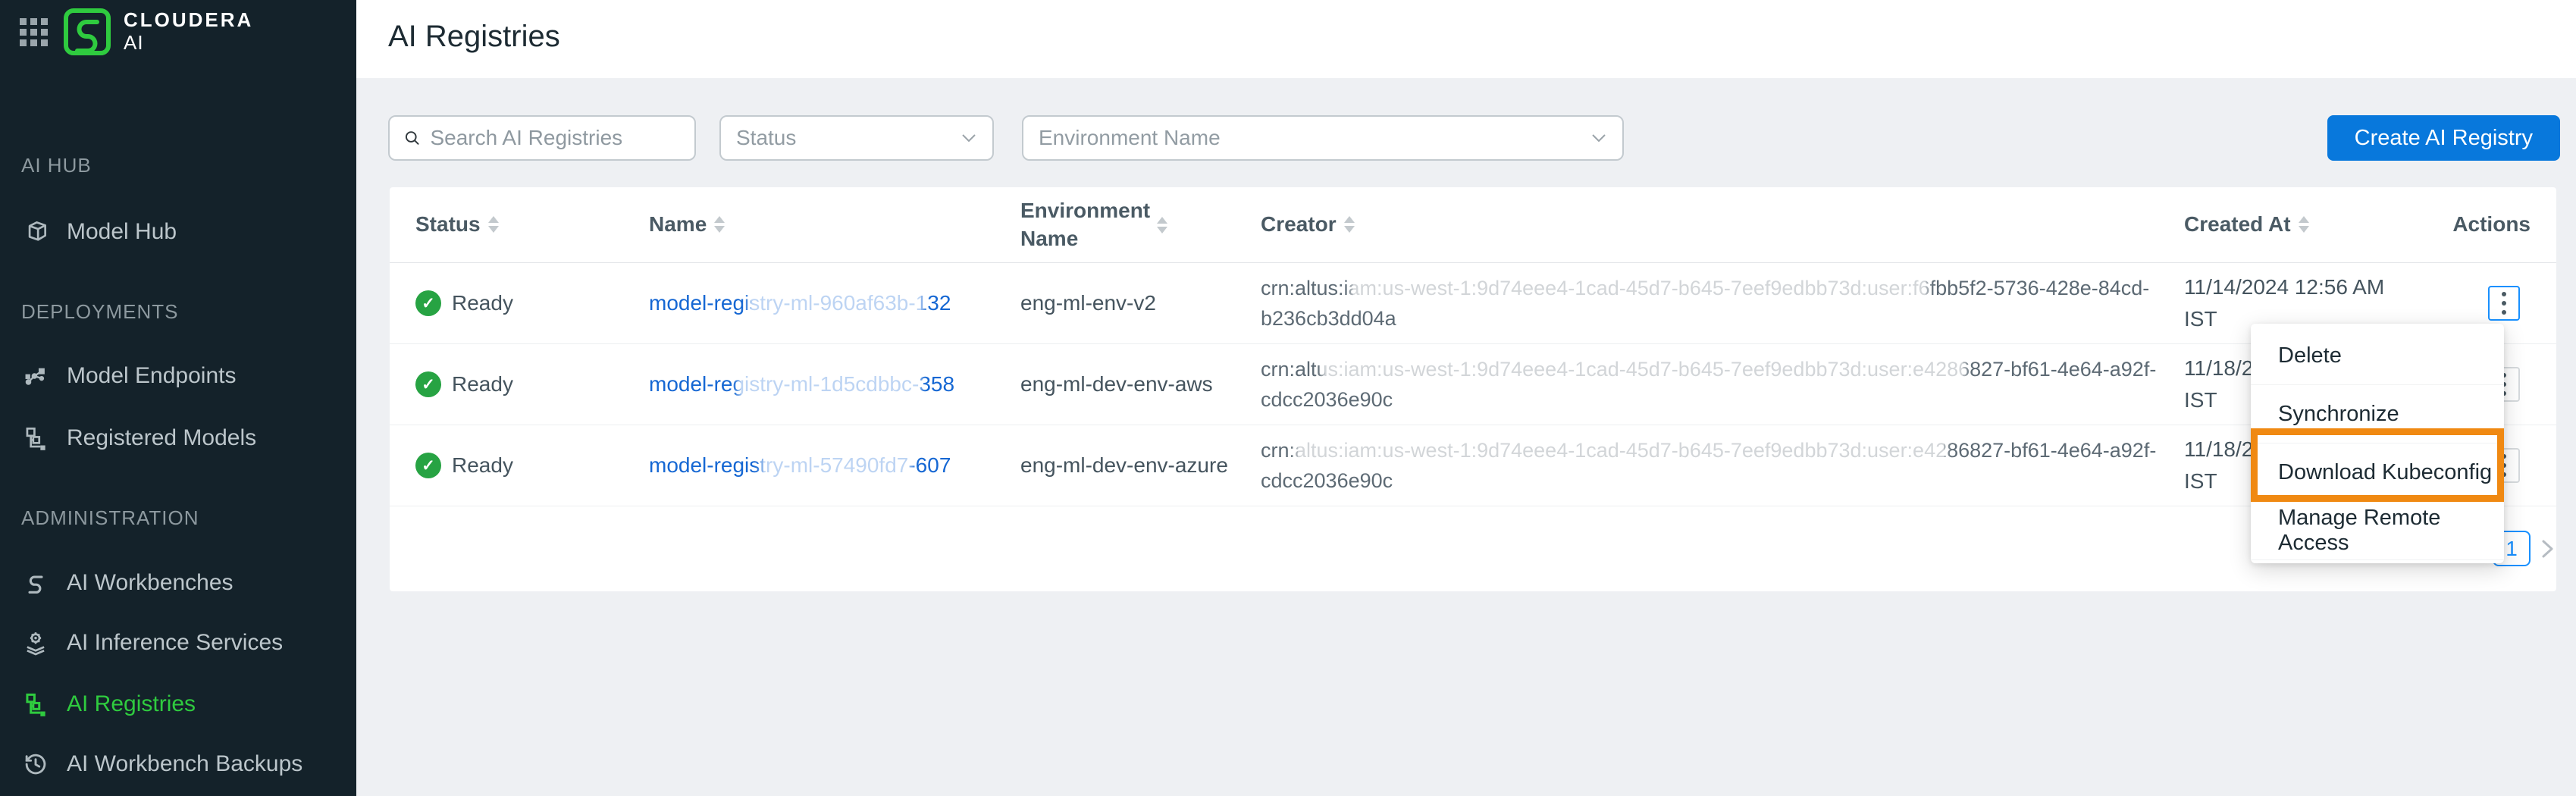  Describe the element at coordinates (87, 31) in the screenshot. I see `cloudera-logo-icon` at that location.